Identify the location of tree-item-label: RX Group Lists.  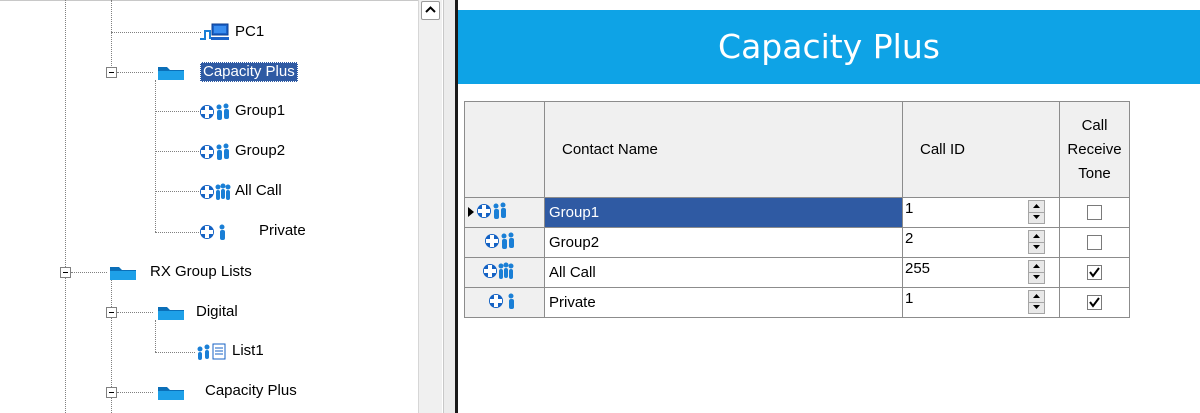
(201, 271).